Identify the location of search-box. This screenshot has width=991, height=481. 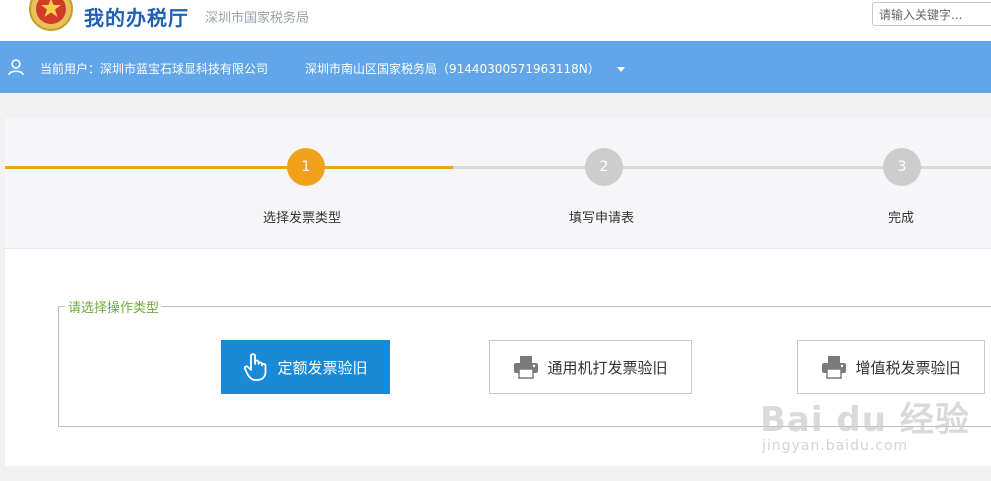
(931, 14).